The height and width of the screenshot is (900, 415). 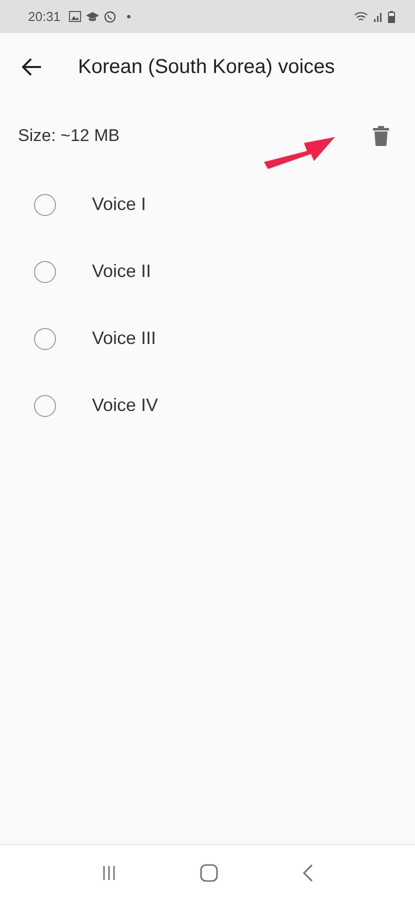 I want to click on phone-chat-icon, so click(x=110, y=16).